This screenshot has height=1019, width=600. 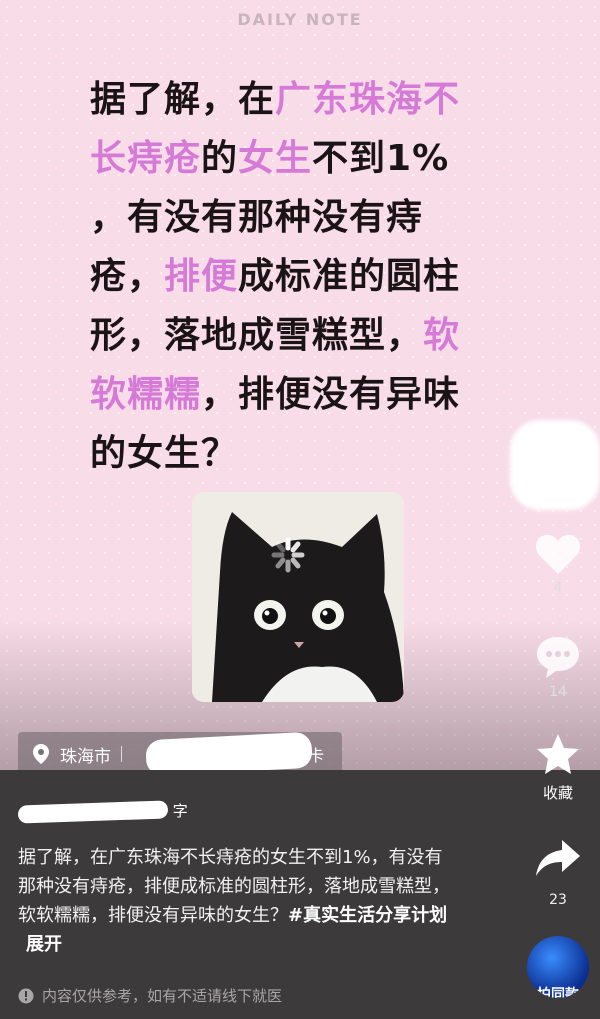 I want to click on like-button: 4, so click(x=558, y=564).